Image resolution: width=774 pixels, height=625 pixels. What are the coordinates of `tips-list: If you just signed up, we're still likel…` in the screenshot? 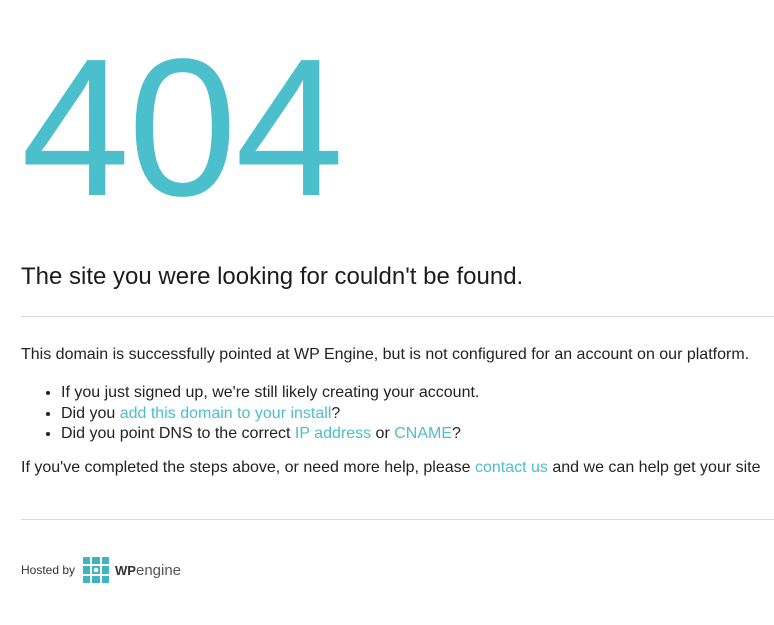 It's located at (250, 414).